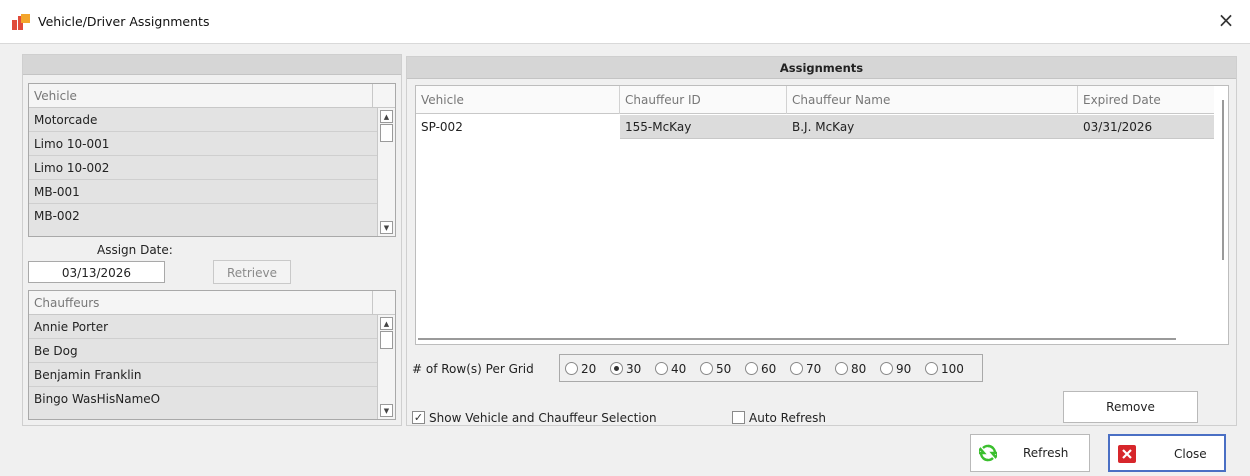  What do you see at coordinates (904, 368) in the screenshot?
I see `radio-label: 90` at bounding box center [904, 368].